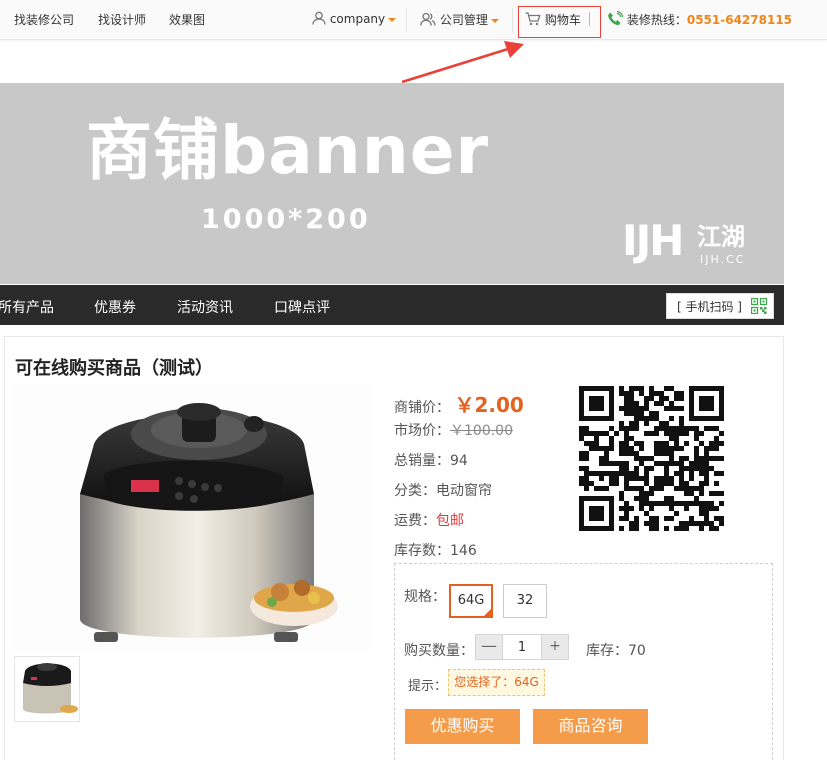 Image resolution: width=827 pixels, height=760 pixels. I want to click on shipping-value: 包邮, so click(450, 521).